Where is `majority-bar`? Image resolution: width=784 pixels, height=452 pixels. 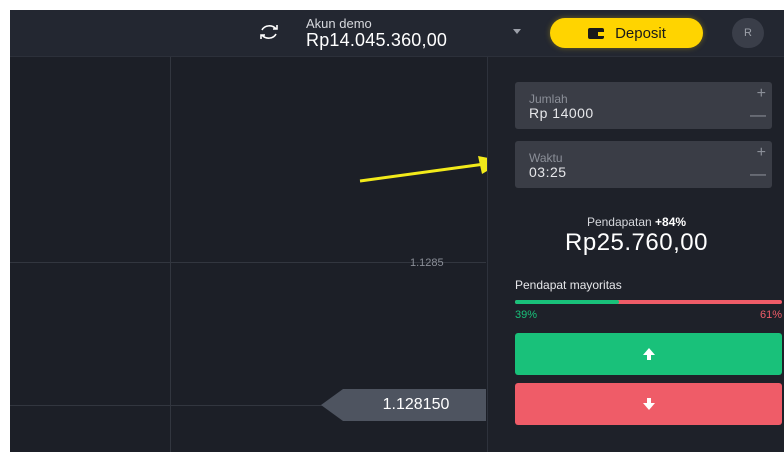
majority-bar is located at coordinates (648, 302).